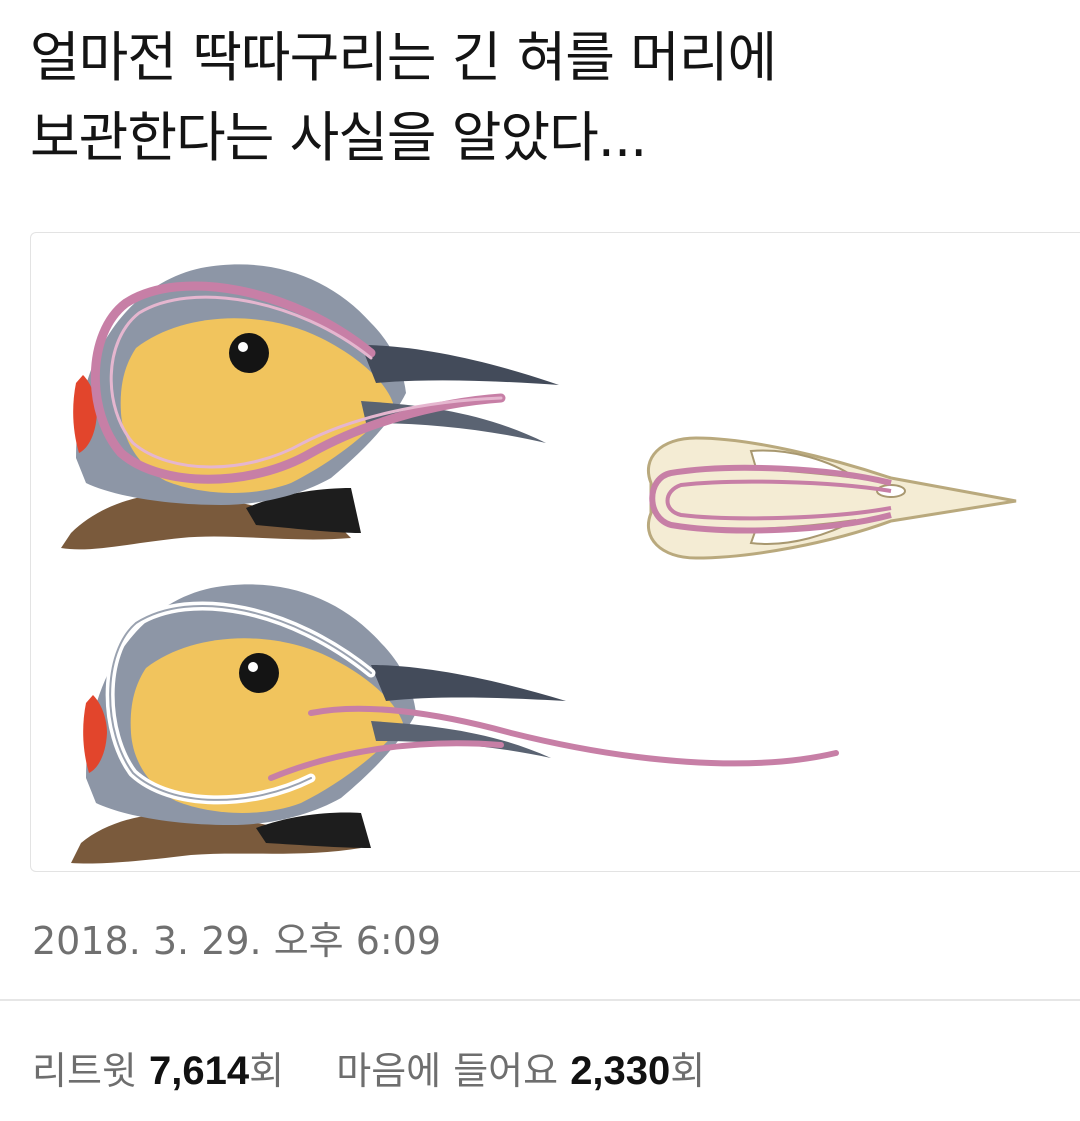 The width and height of the screenshot is (1080, 1121). What do you see at coordinates (310, 407) in the screenshot?
I see `woodpecker-head-upper` at bounding box center [310, 407].